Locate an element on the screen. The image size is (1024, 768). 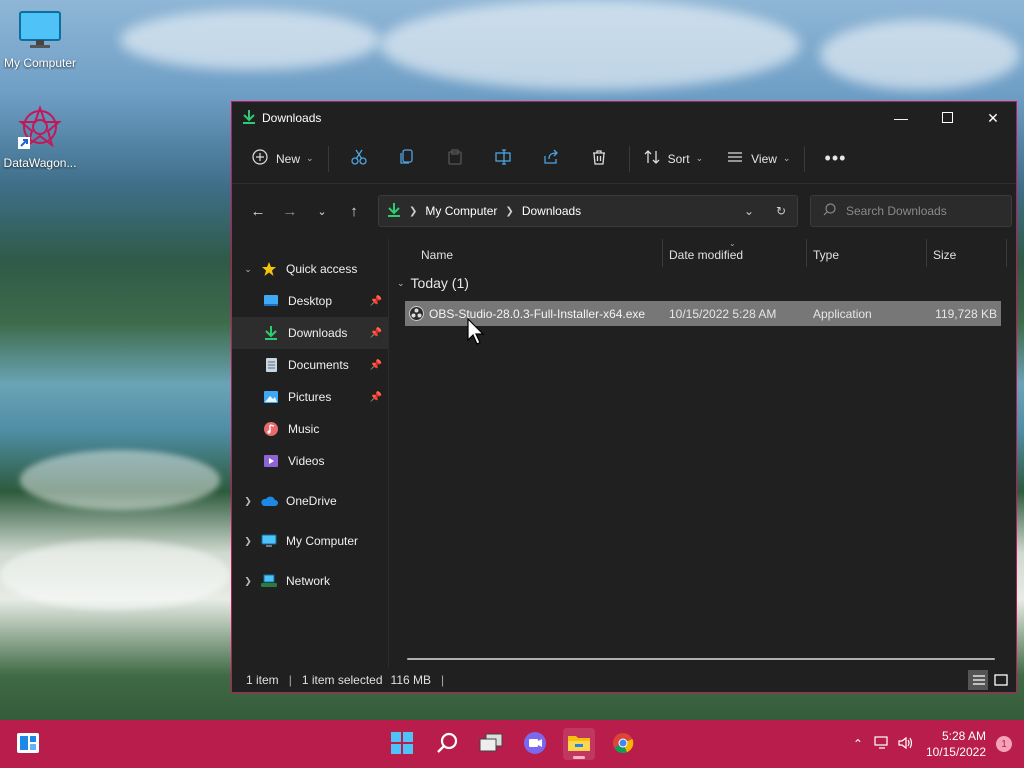
clock-button: 5:28 AM 10/15/2022 is located at coordinates (956, 744).